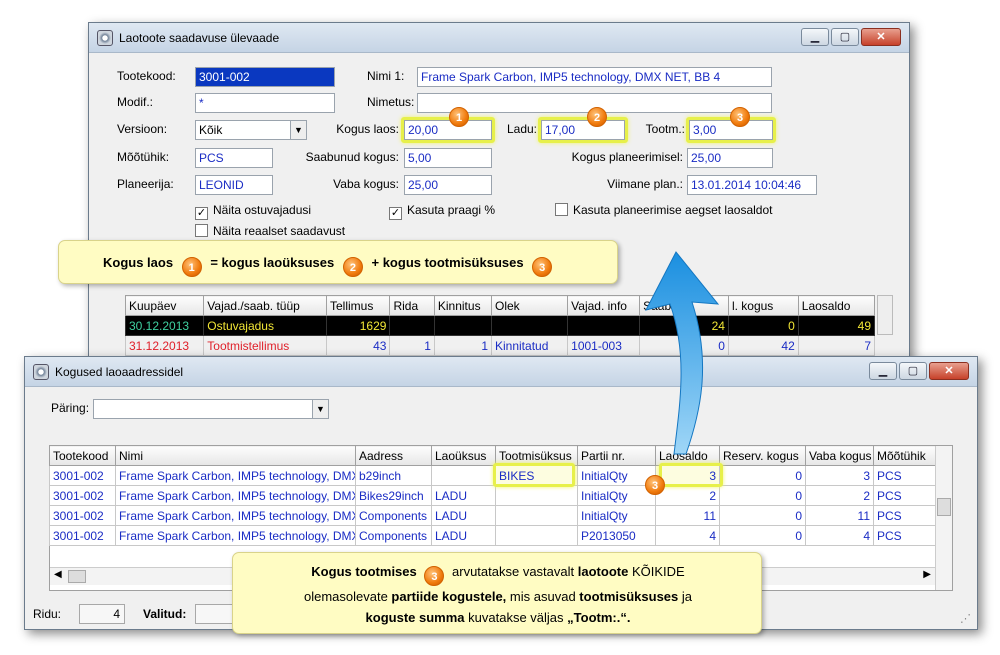 This screenshot has width=1000, height=655. What do you see at coordinates (839, 495) in the screenshot?
I see `table-cell: 2` at bounding box center [839, 495].